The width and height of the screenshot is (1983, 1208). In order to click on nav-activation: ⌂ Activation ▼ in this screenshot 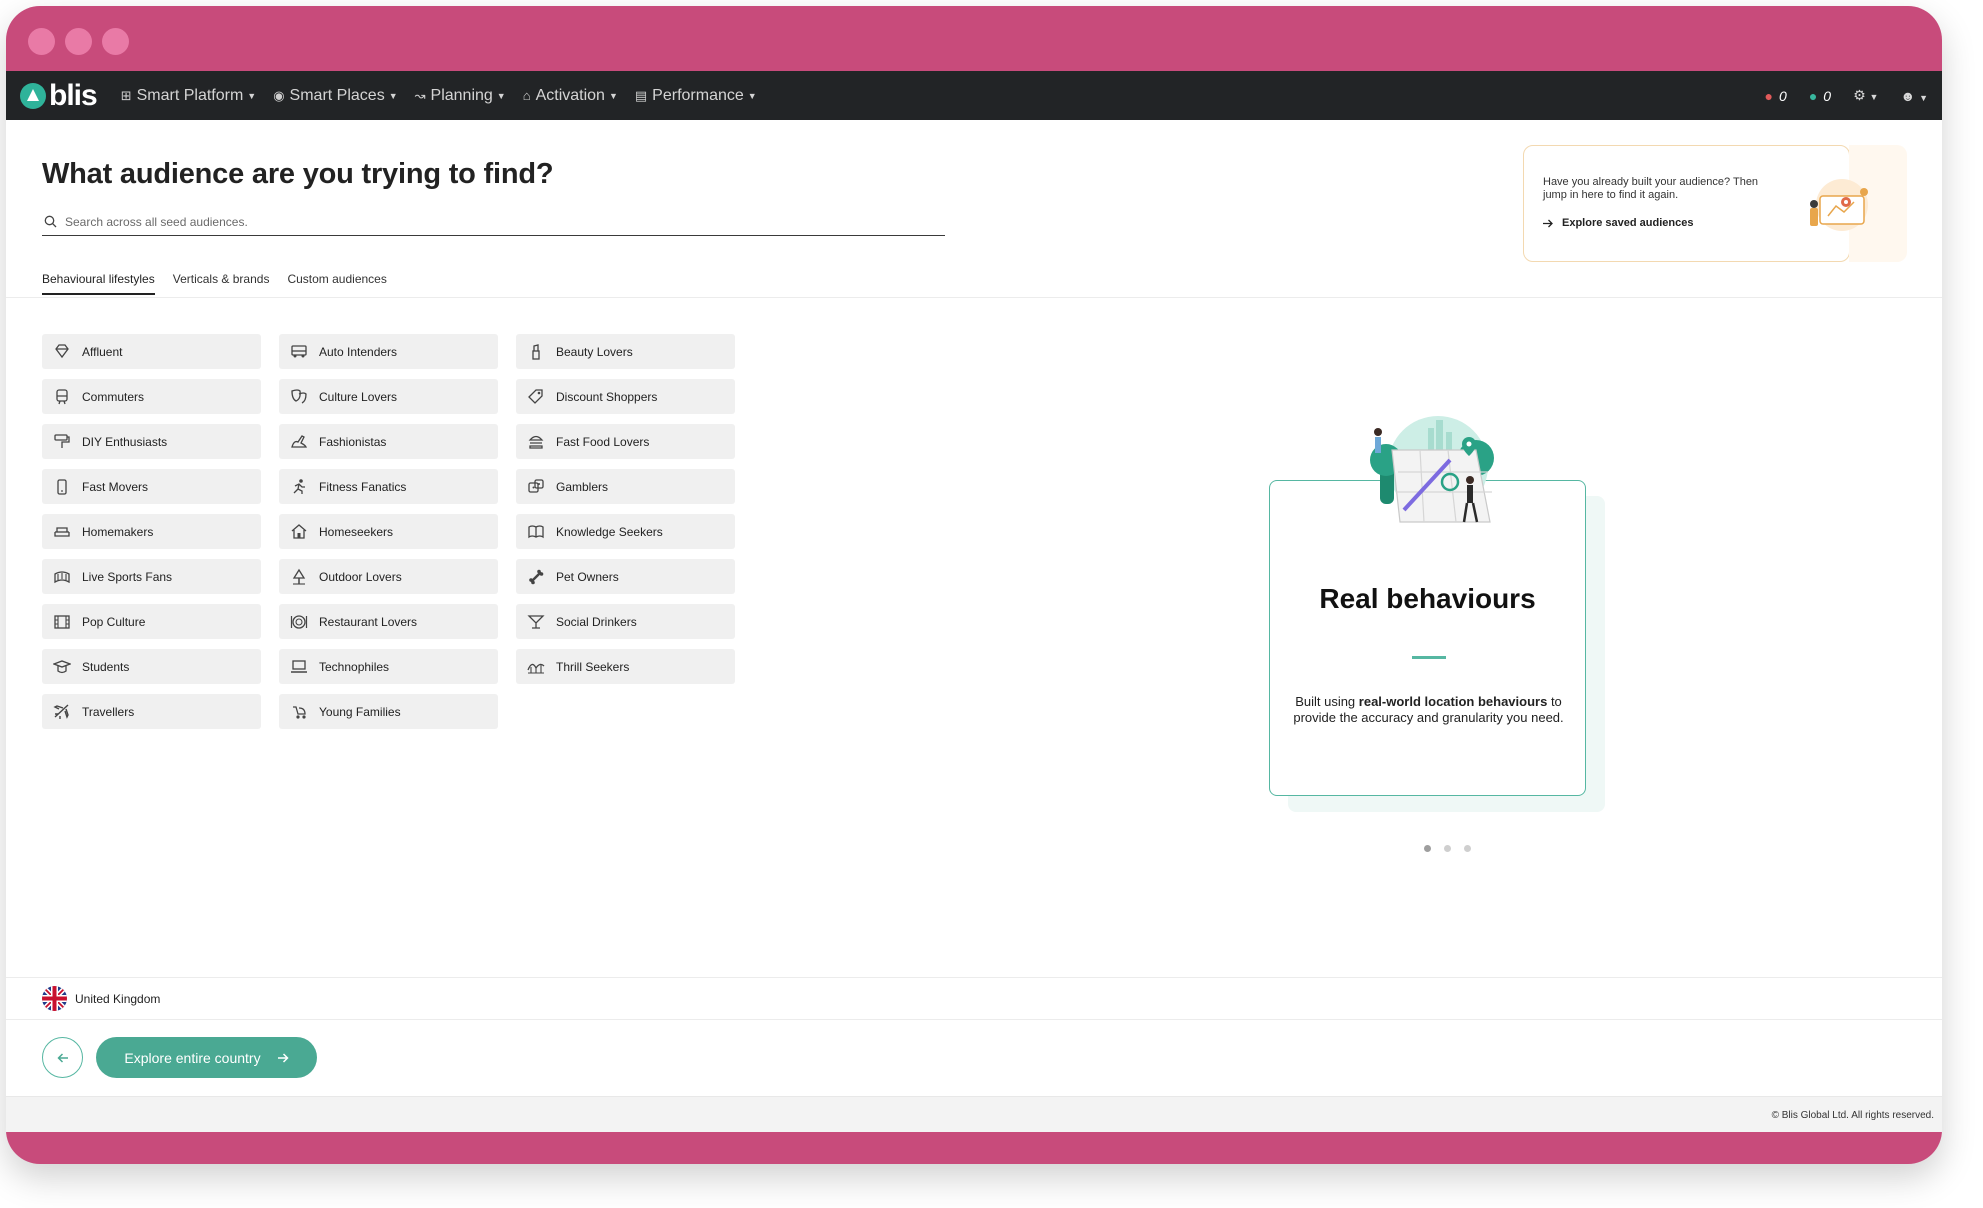, I will do `click(570, 96)`.